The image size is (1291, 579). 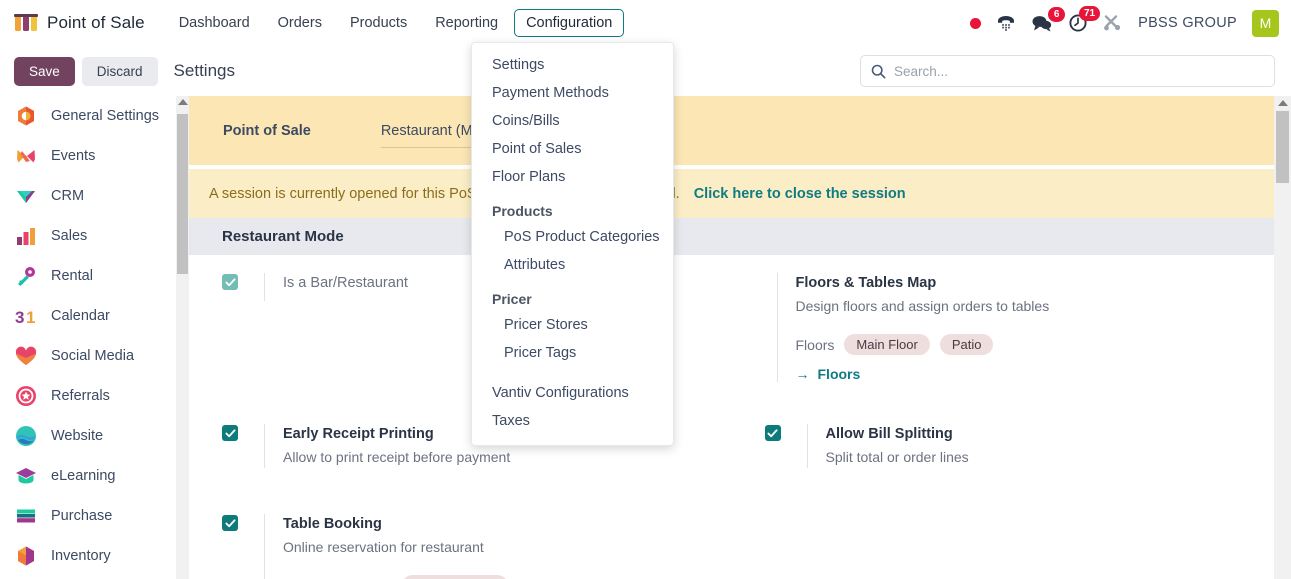 I want to click on early-receipt-printing-checkbox, so click(x=230, y=433).